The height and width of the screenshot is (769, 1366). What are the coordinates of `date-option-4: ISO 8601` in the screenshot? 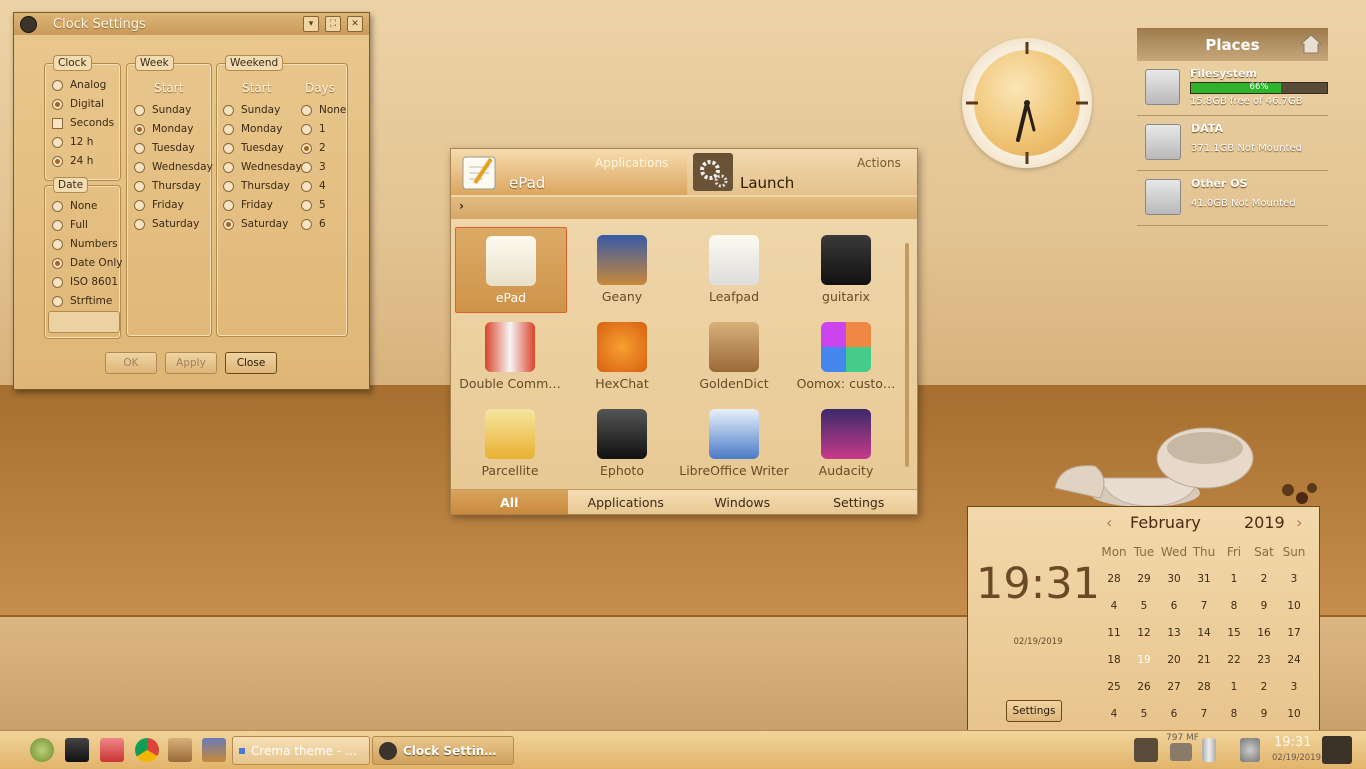 It's located at (85, 282).